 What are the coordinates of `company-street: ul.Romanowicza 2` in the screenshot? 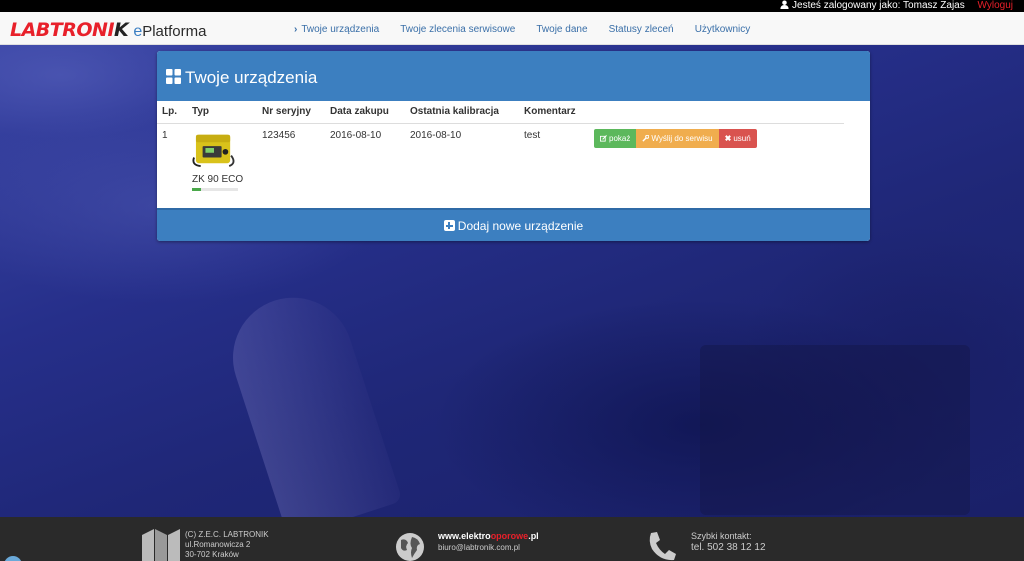 It's located at (218, 544).